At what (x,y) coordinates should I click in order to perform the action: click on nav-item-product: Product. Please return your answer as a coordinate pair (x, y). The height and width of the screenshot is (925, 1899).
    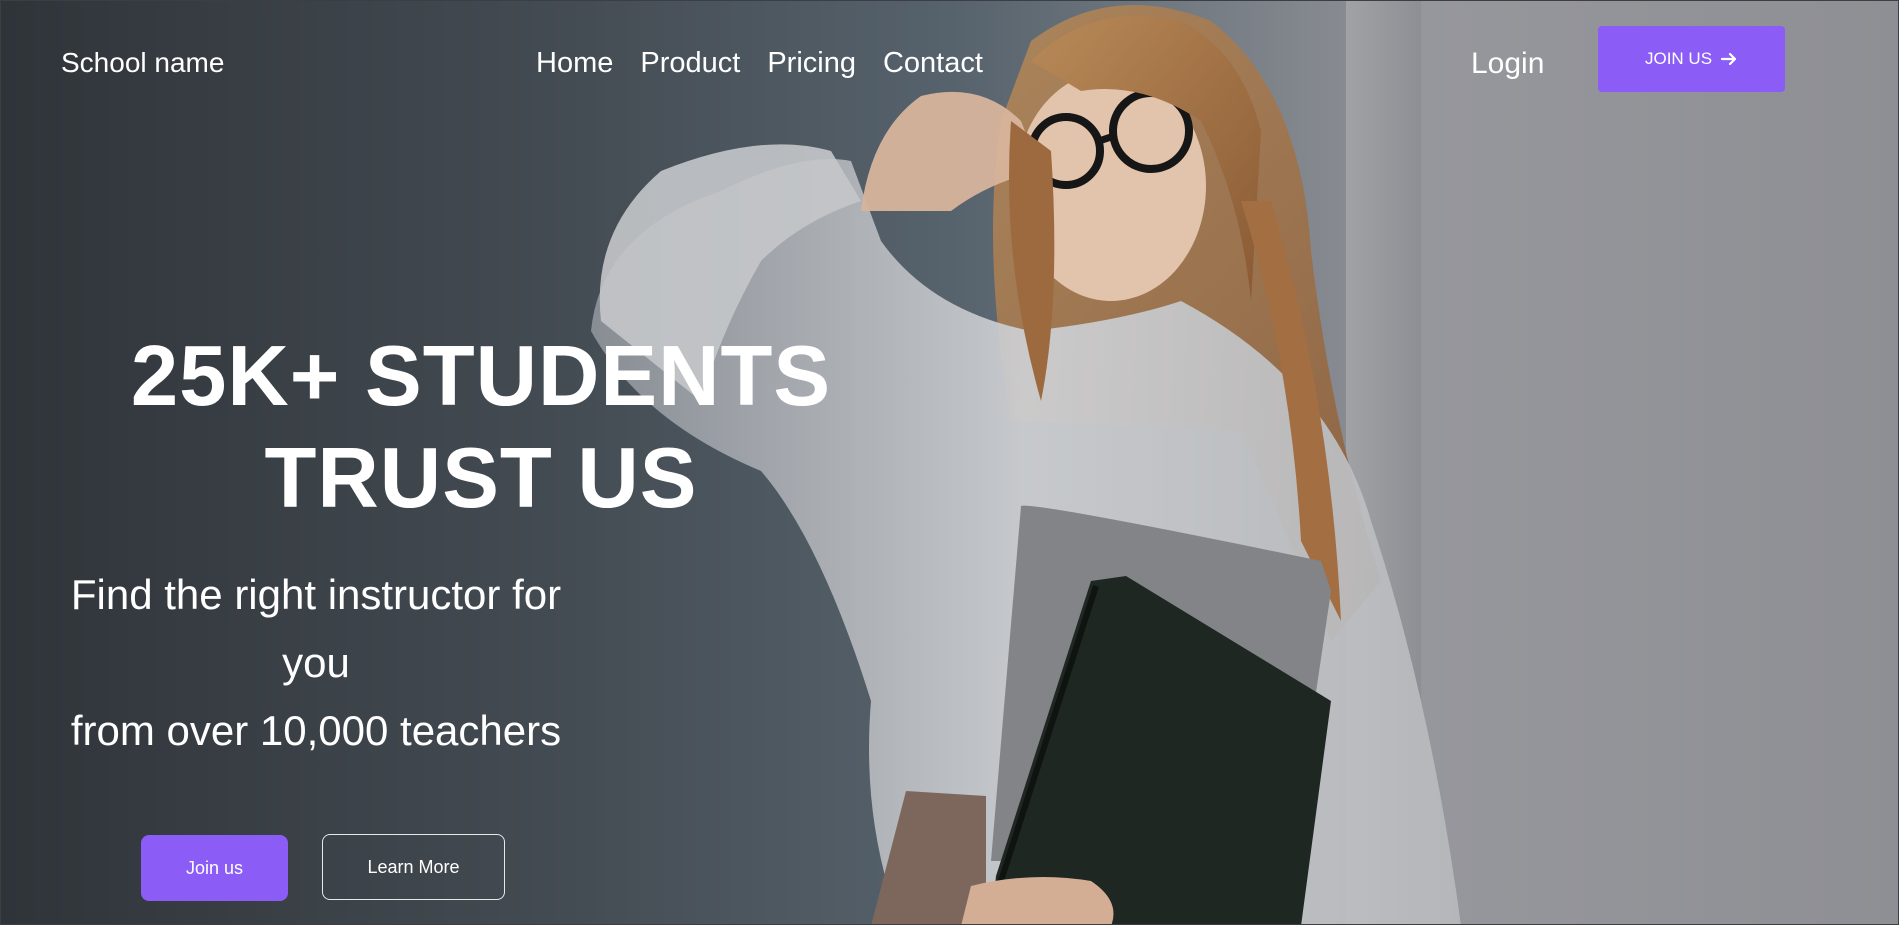
    Looking at the image, I should click on (690, 63).